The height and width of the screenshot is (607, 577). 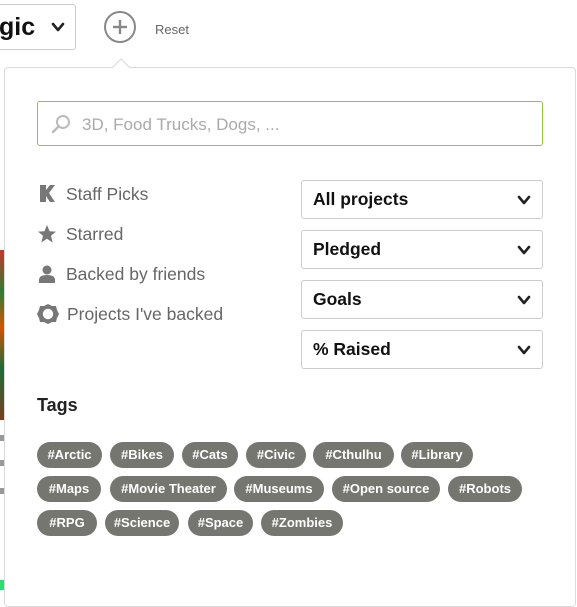 What do you see at coordinates (38, 27) in the screenshot?
I see `category-select: gic` at bounding box center [38, 27].